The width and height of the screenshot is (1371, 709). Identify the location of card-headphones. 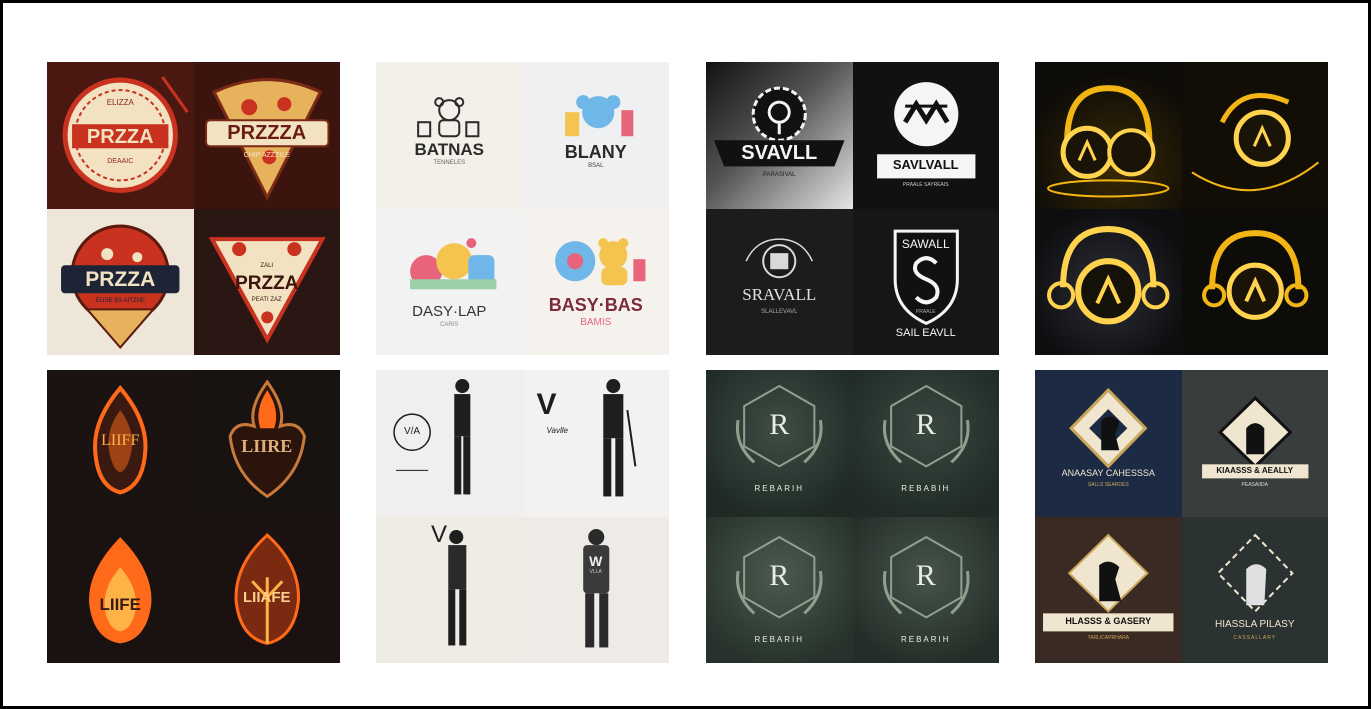
(1181, 208).